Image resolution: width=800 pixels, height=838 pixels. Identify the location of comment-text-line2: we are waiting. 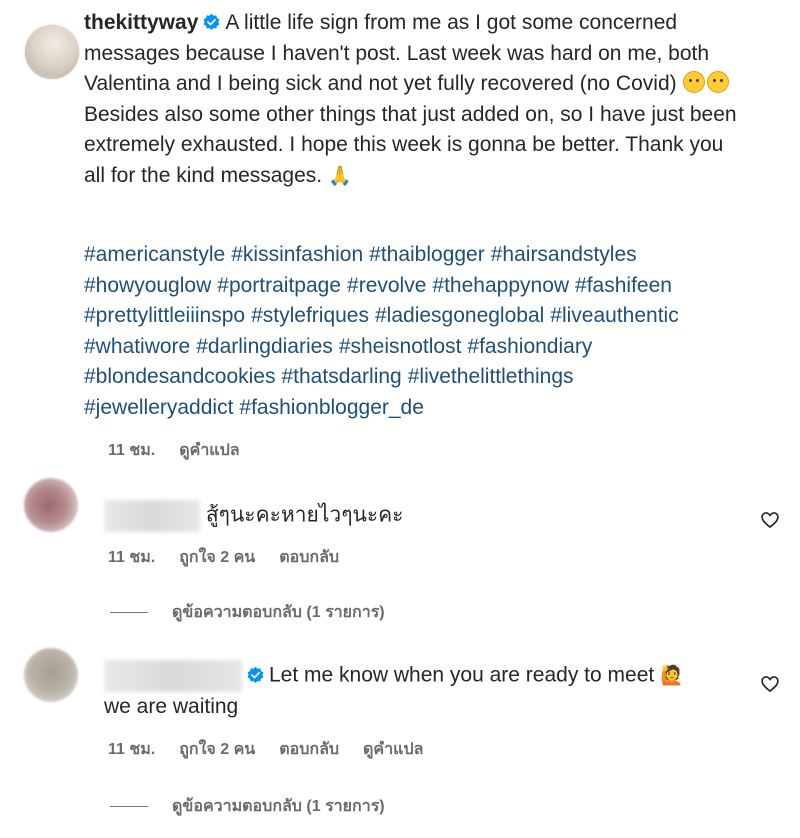
(171, 706).